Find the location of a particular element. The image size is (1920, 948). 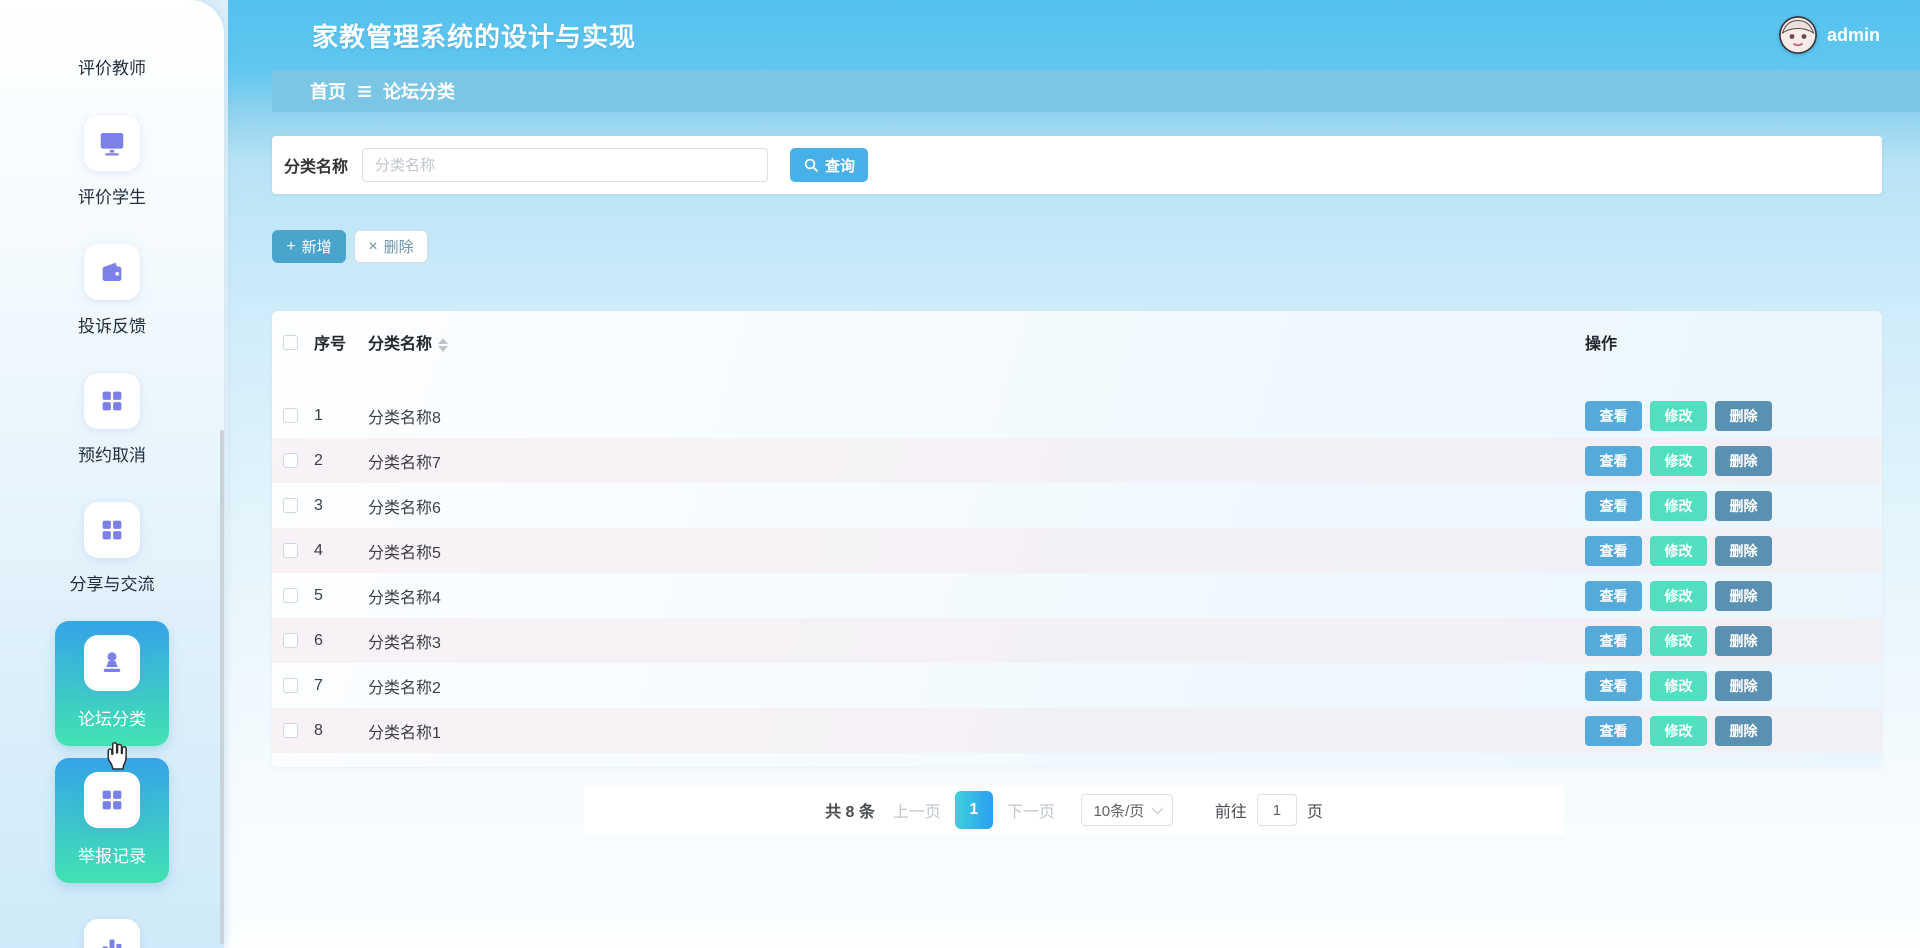

table-row: 5 分类名称4 查看 修改 删除 is located at coordinates (1077, 595).